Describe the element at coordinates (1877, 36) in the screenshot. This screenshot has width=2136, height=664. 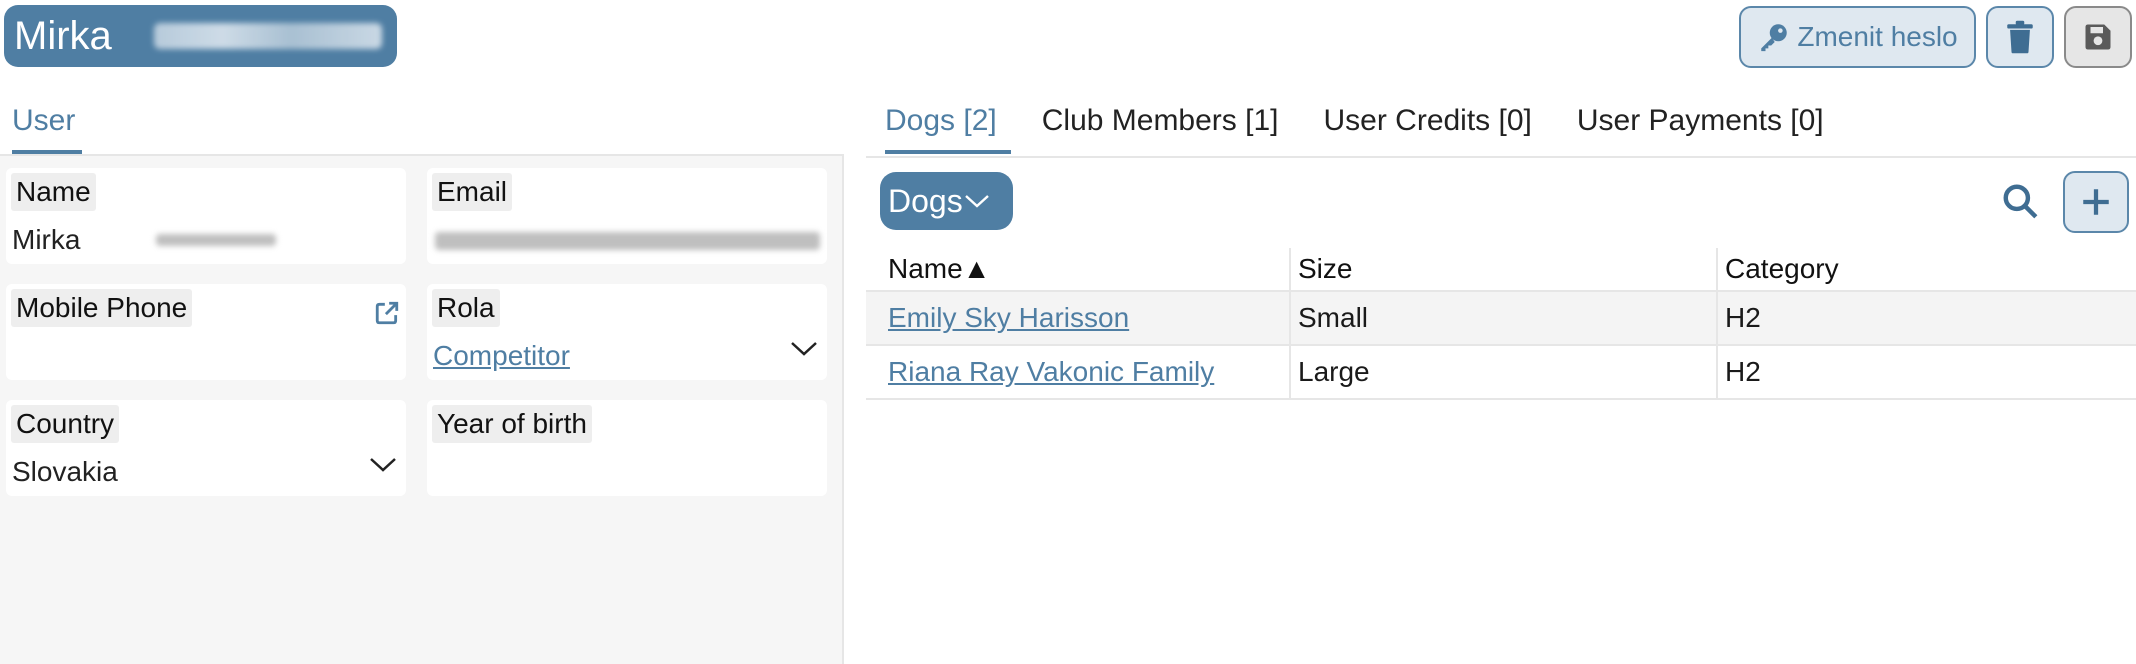
I see `change-password-label: Zmenit heslo` at that location.